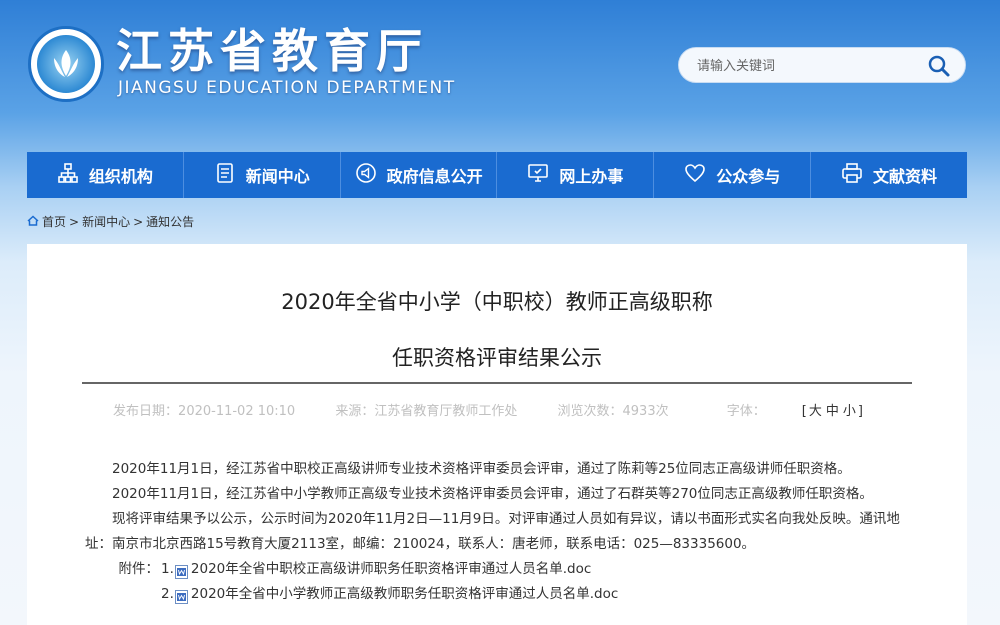  Describe the element at coordinates (106, 221) in the screenshot. I see `breadcrumb-item-news: 新闻中心` at that location.